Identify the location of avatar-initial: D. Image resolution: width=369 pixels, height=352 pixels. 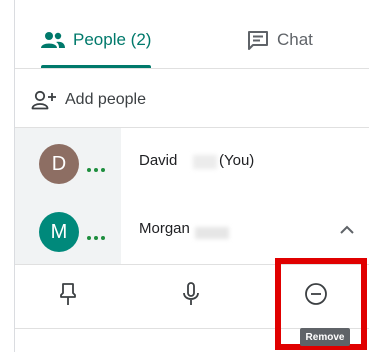
(59, 163).